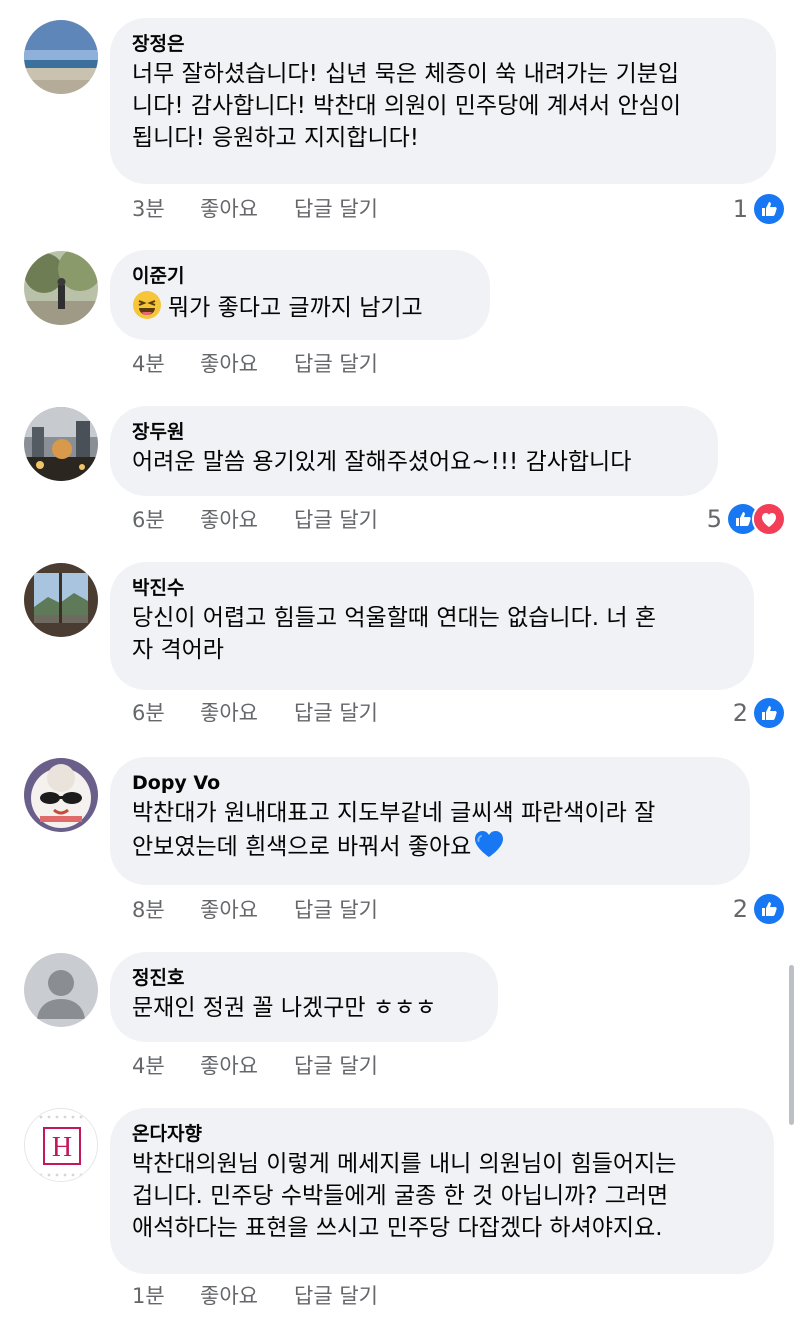 This screenshot has width=800, height=1320. I want to click on comment-bubble: 박진수 당신이 어렵고 힘들고 억울할때 연대는 없습니다. 너 혼 자 격어라, so click(432, 626).